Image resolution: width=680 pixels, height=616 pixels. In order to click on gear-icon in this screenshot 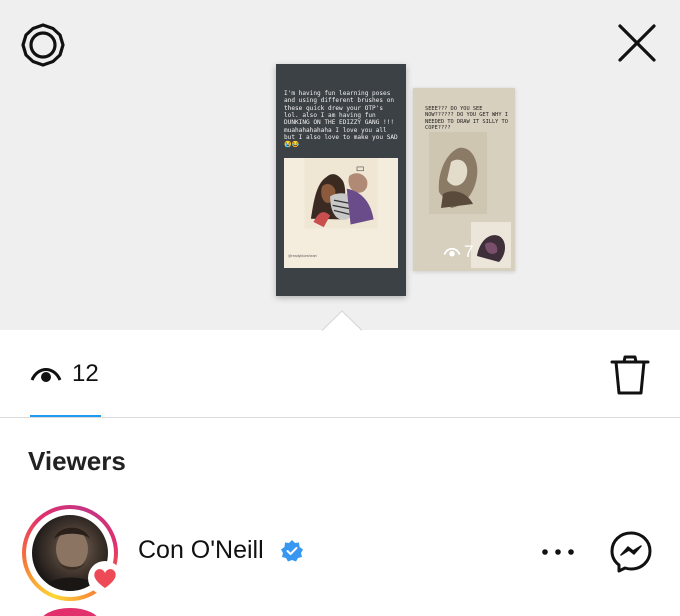, I will do `click(43, 45)`.